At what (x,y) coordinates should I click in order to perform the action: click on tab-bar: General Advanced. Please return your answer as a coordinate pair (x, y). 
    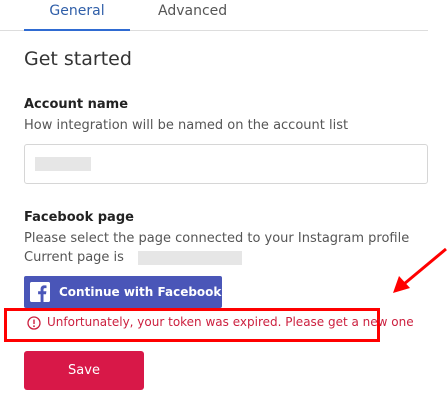
    Looking at the image, I should click on (214, 15).